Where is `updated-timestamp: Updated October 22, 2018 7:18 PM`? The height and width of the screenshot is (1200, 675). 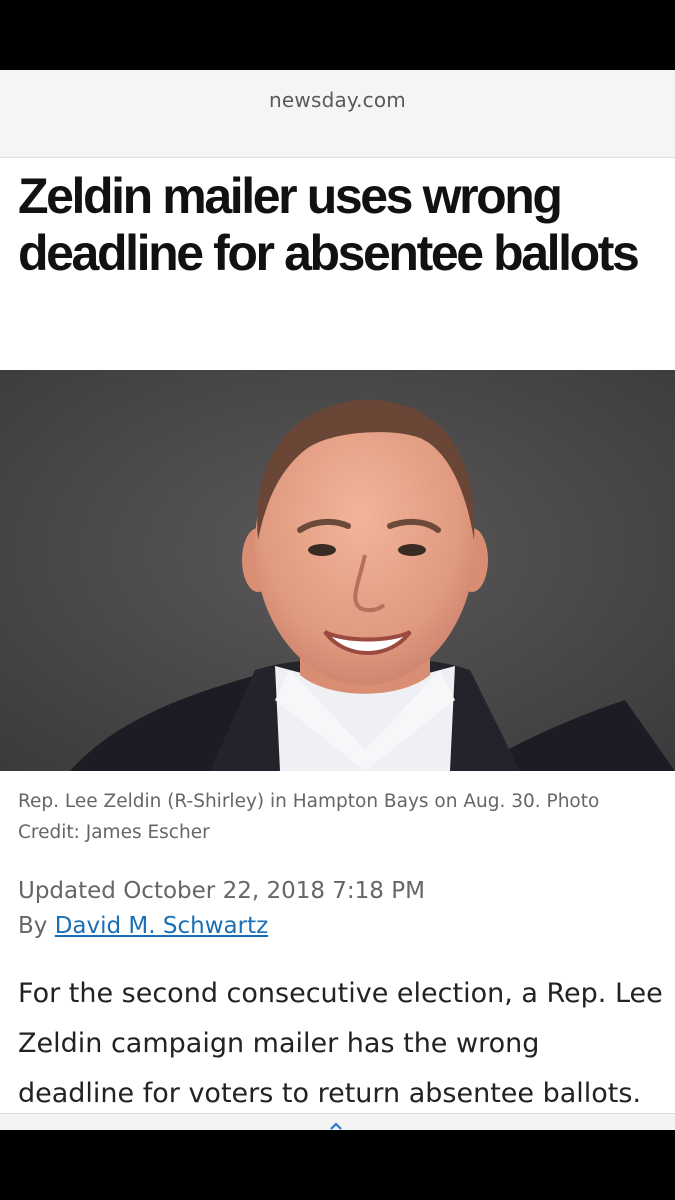
updated-timestamp: Updated October 22, 2018 7:18 PM is located at coordinates (221, 891).